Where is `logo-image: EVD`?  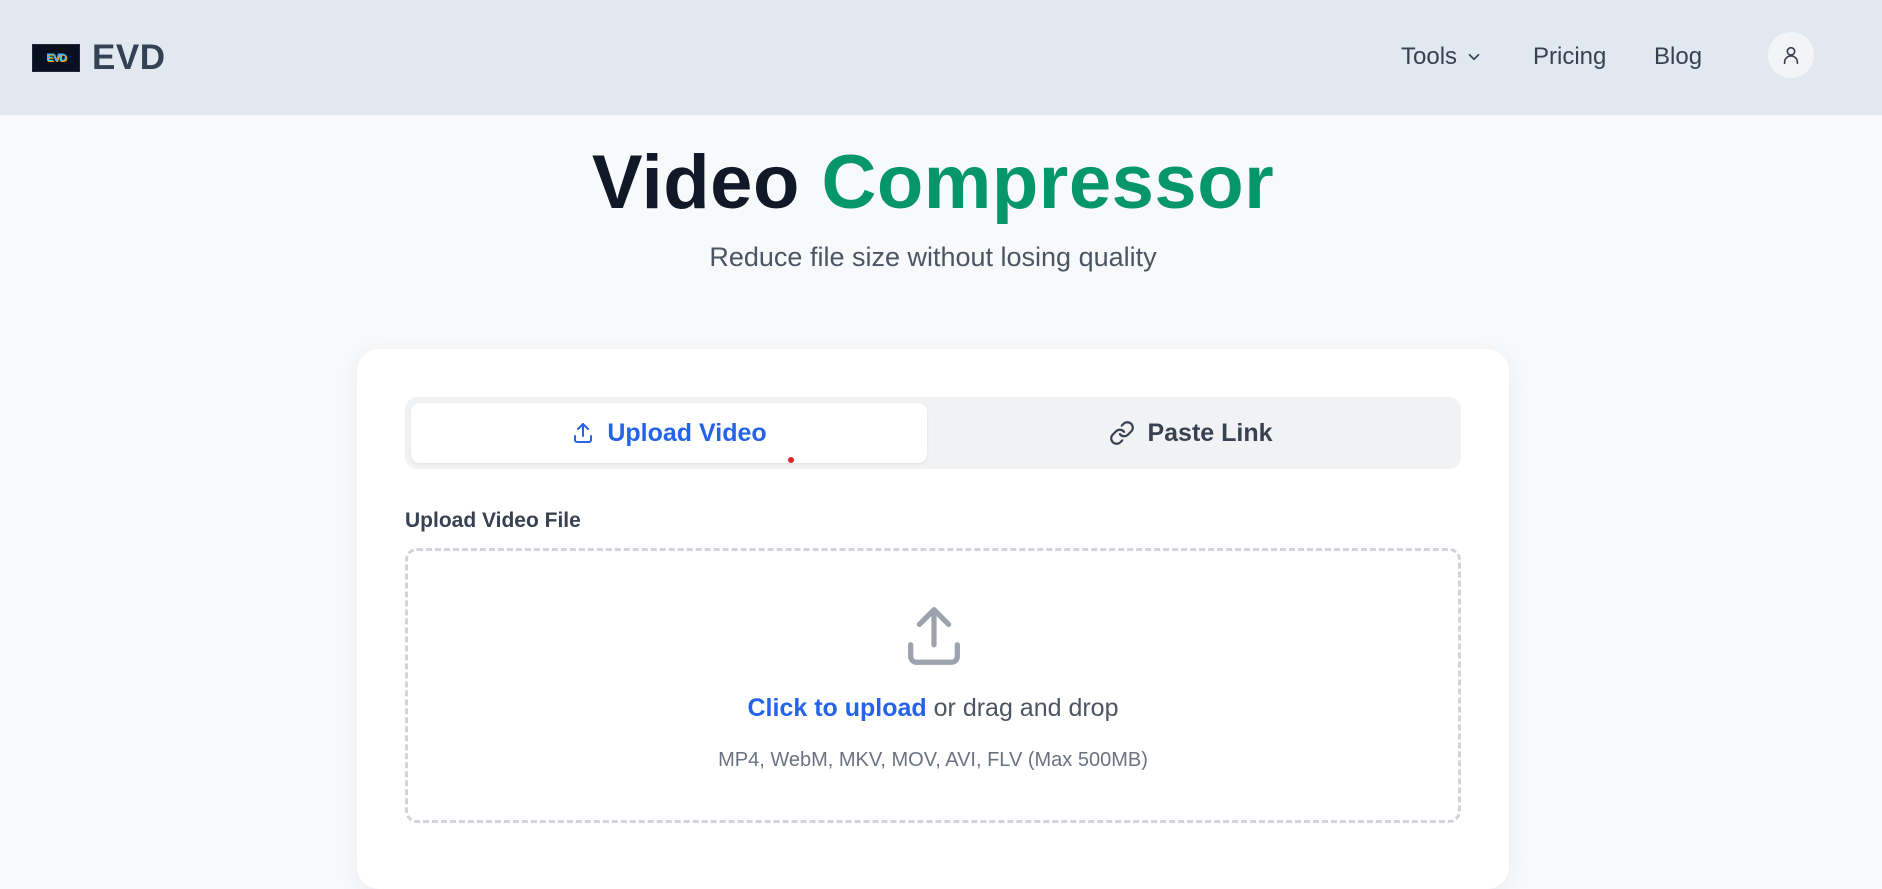 logo-image: EVD is located at coordinates (56, 58).